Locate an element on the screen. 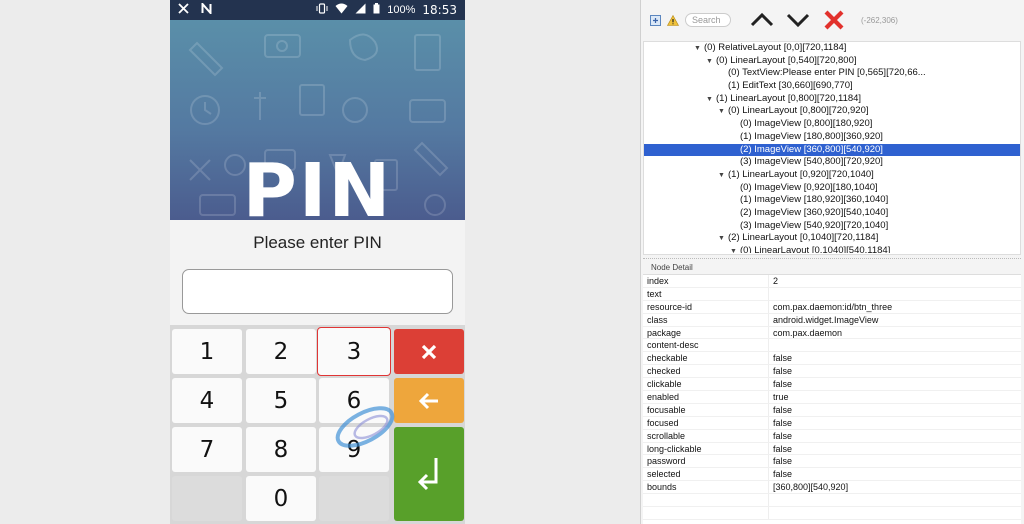 The width and height of the screenshot is (1024, 524). tree-node-label: (2) ImageView [360,800][540,920] is located at coordinates (811, 149).